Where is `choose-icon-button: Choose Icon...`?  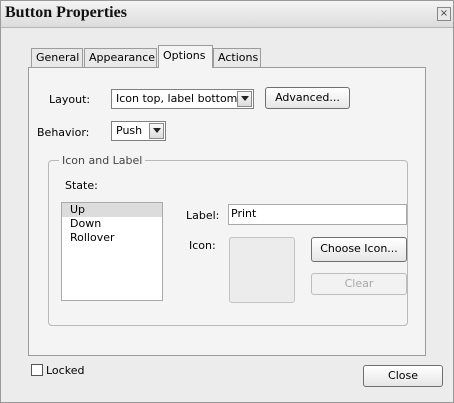
choose-icon-button: Choose Icon... is located at coordinates (359, 249).